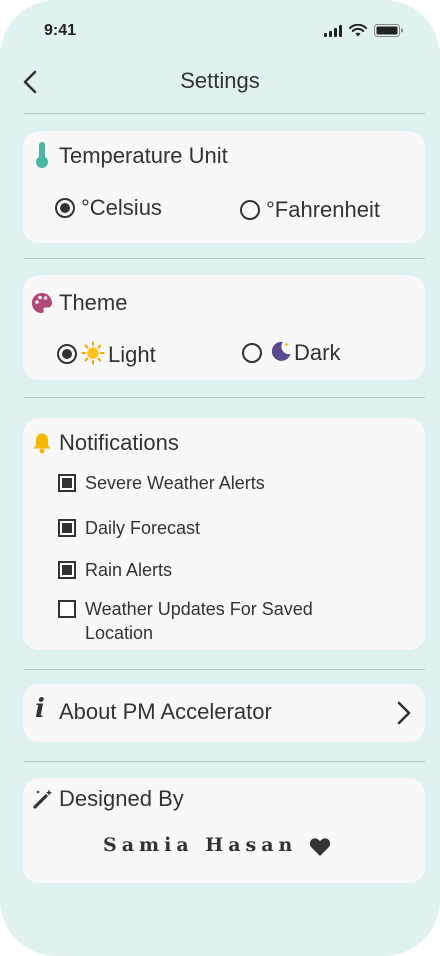 This screenshot has width=440, height=956. What do you see at coordinates (358, 30) in the screenshot?
I see `wifi-icon` at bounding box center [358, 30].